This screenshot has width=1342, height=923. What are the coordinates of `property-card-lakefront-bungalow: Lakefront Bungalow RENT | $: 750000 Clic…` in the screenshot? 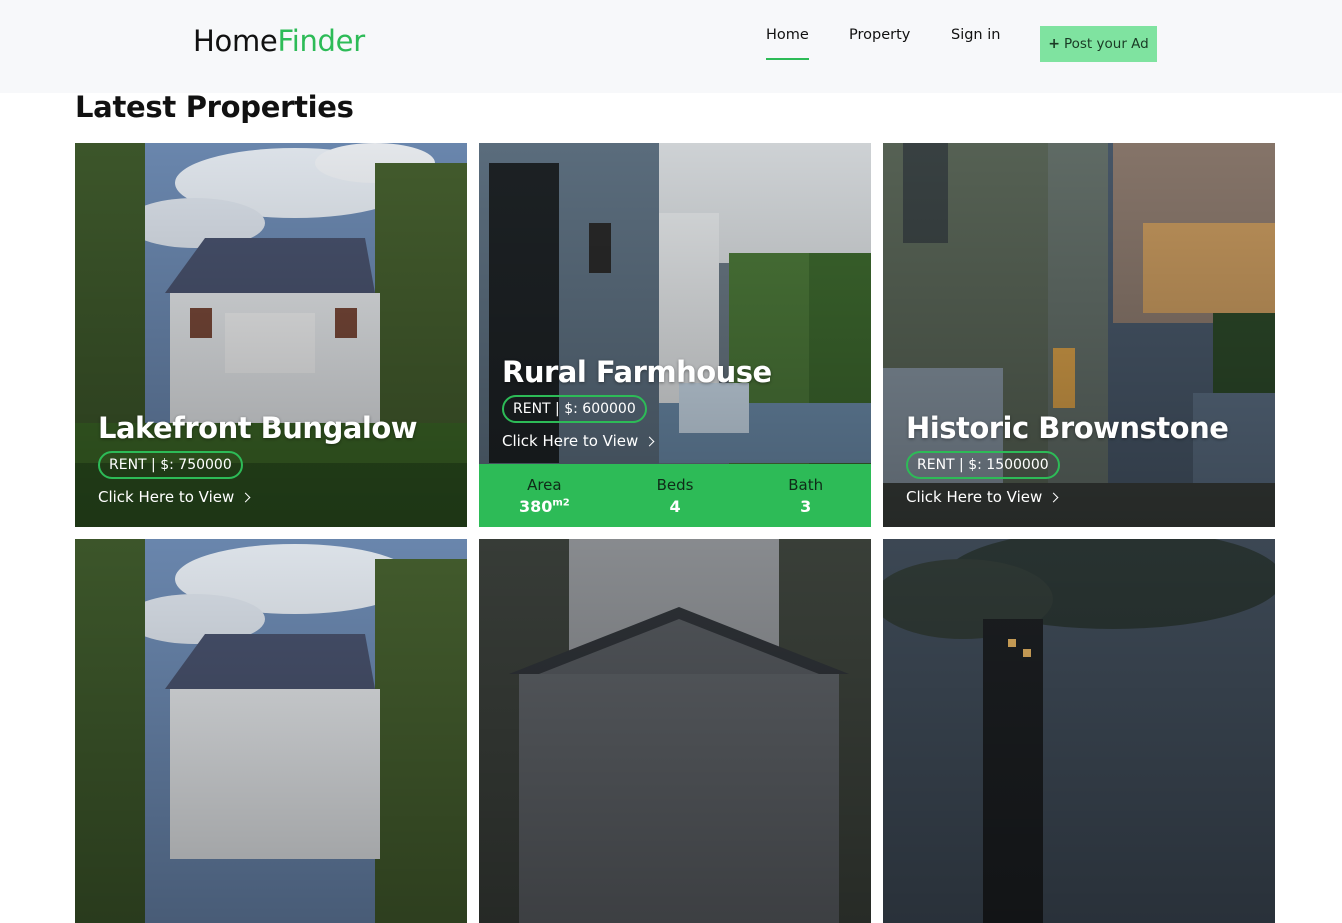 It's located at (271, 335).